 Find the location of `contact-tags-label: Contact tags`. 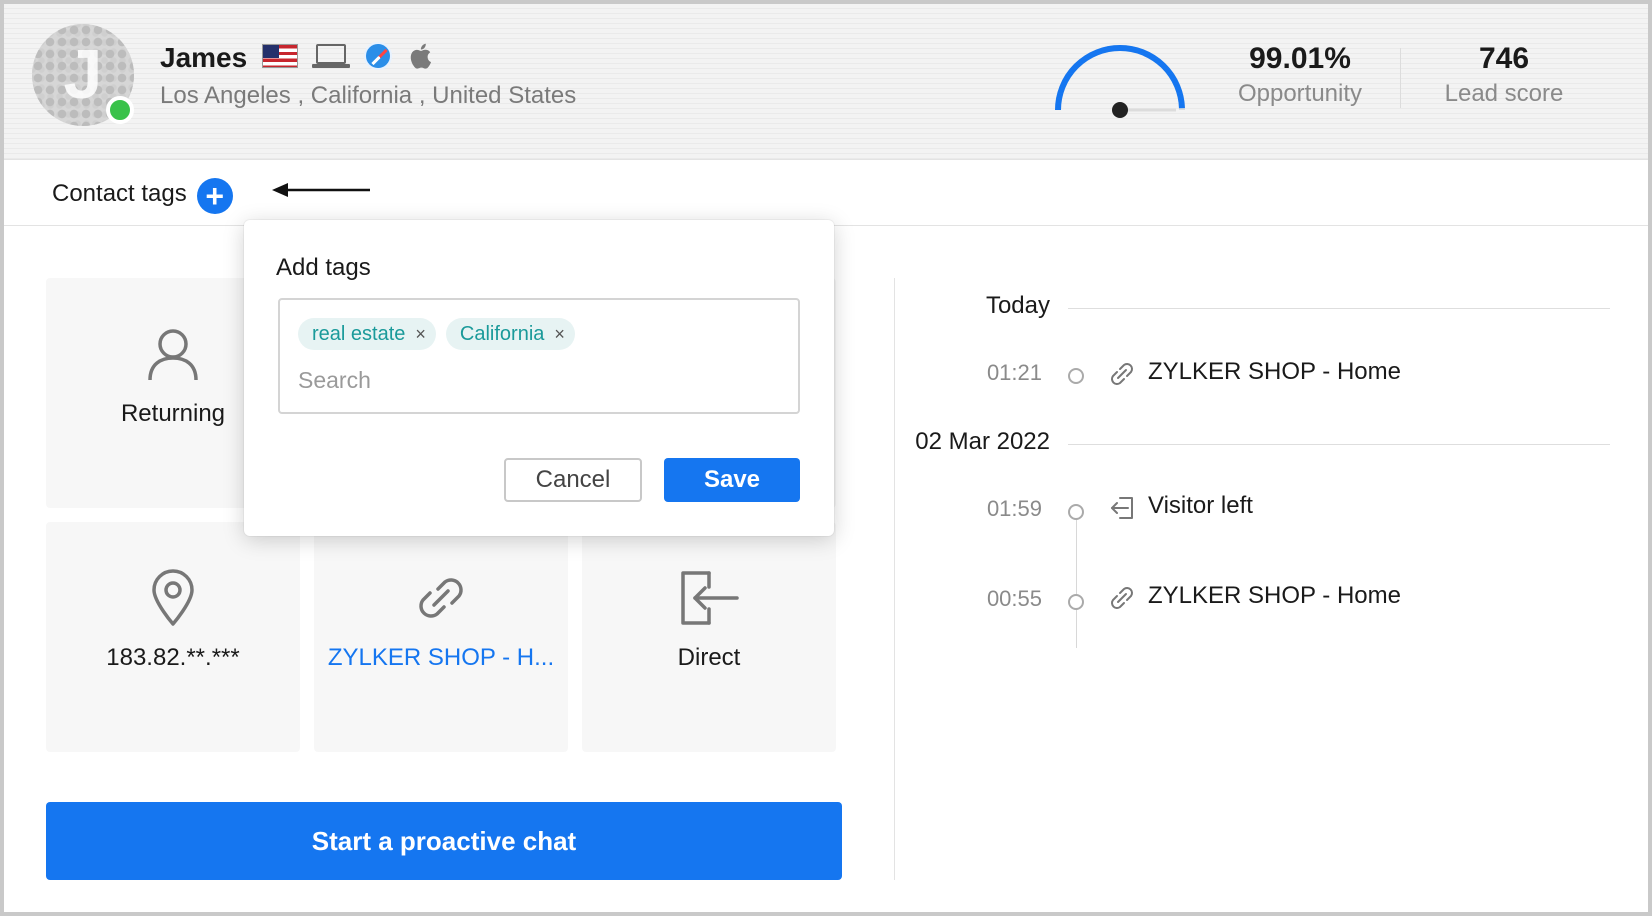

contact-tags-label: Contact tags is located at coordinates (119, 193).